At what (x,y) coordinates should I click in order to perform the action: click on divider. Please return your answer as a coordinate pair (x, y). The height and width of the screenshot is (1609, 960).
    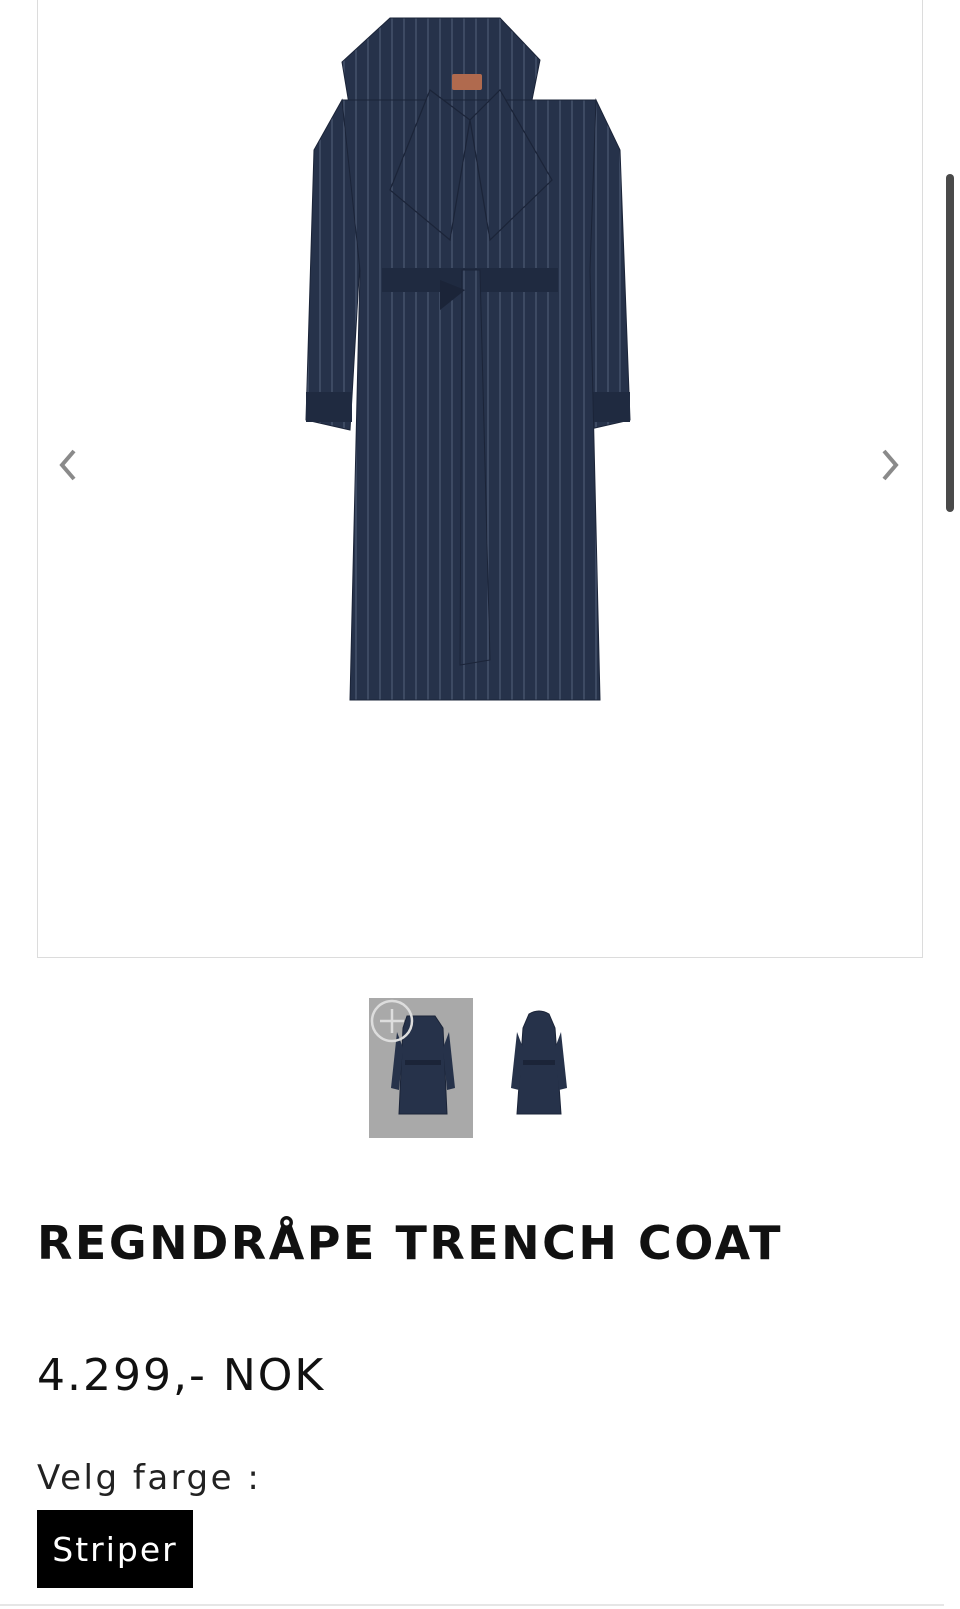
    Looking at the image, I should click on (472, 1605).